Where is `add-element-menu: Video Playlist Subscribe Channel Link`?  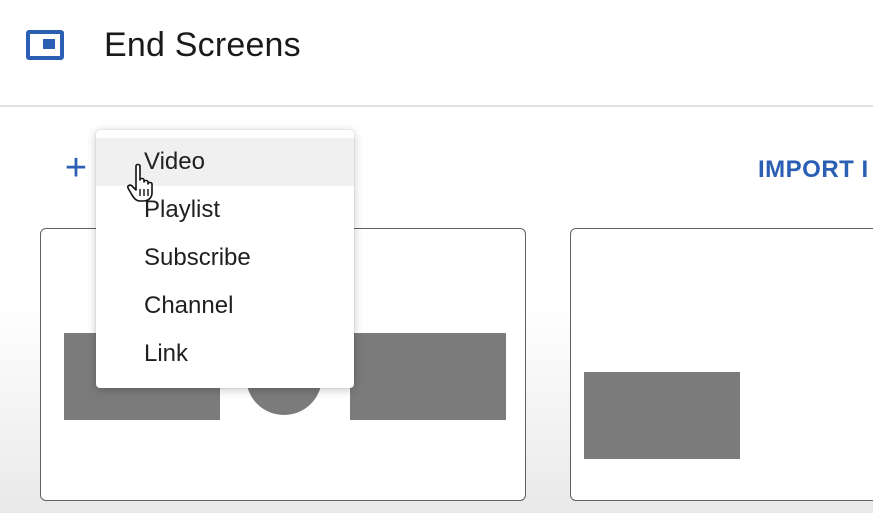
add-element-menu: Video Playlist Subscribe Channel Link is located at coordinates (225, 259).